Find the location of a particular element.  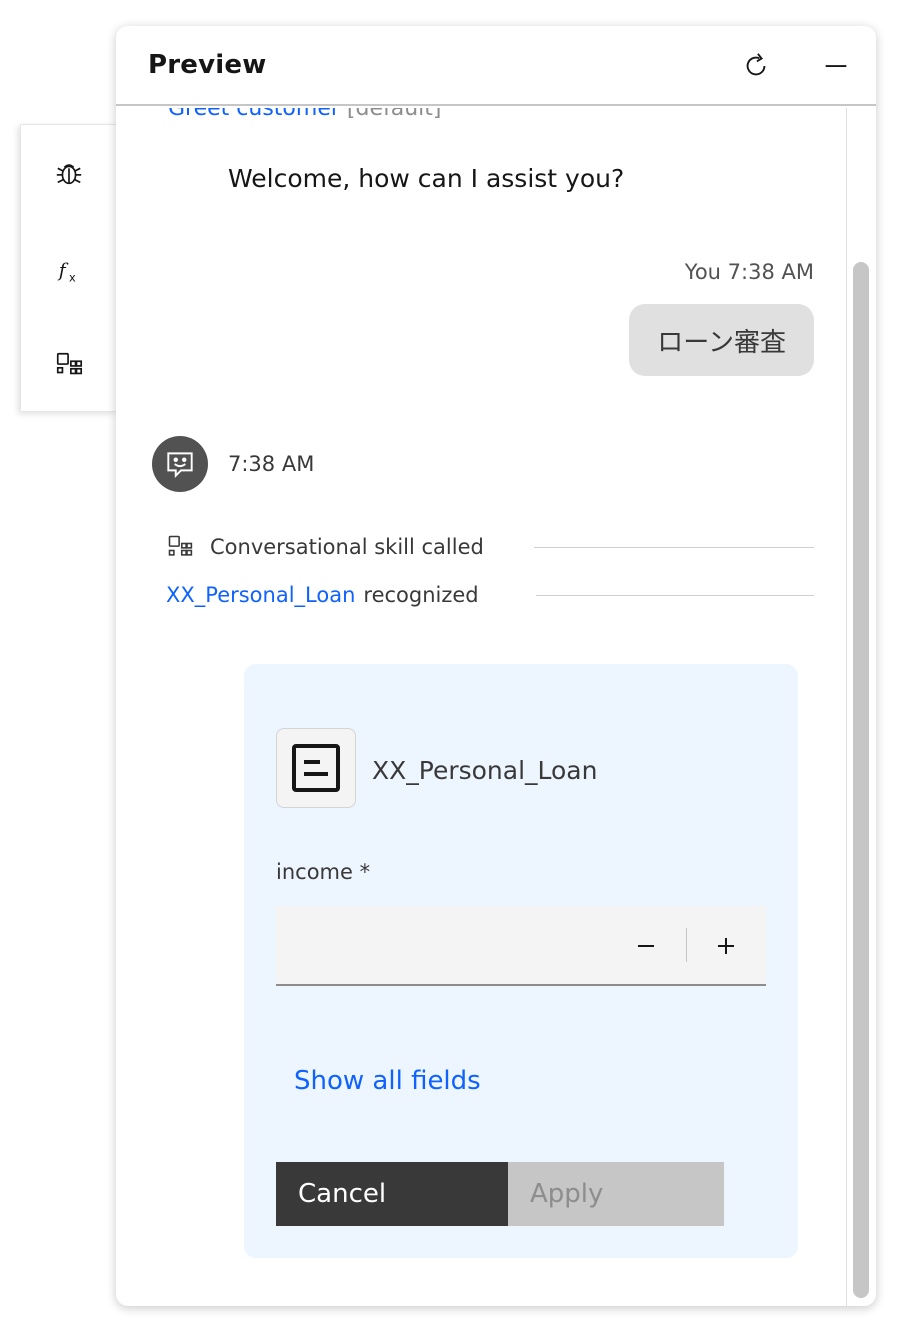

side-rail: f x is located at coordinates (68, 268).